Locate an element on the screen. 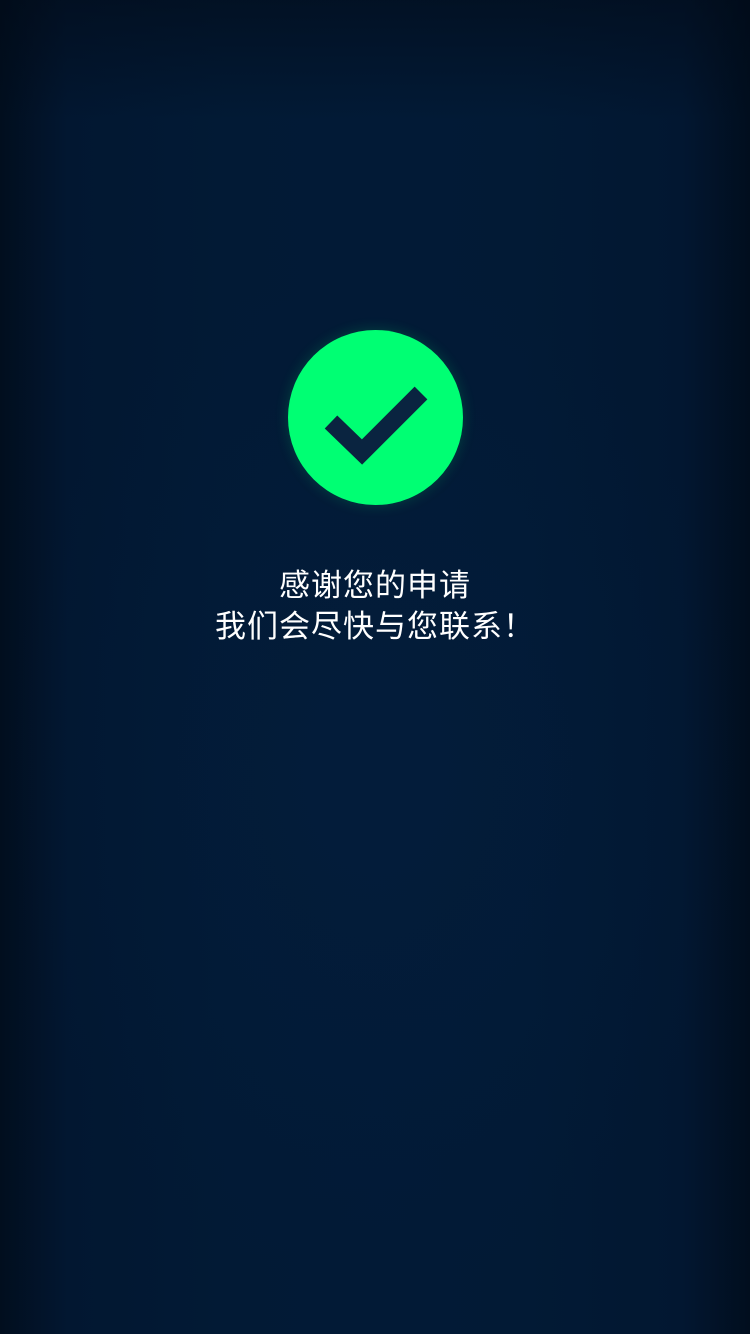  confirmation-message: 感谢您的申请 我们会尽快与您联系！ is located at coordinates (375, 607).